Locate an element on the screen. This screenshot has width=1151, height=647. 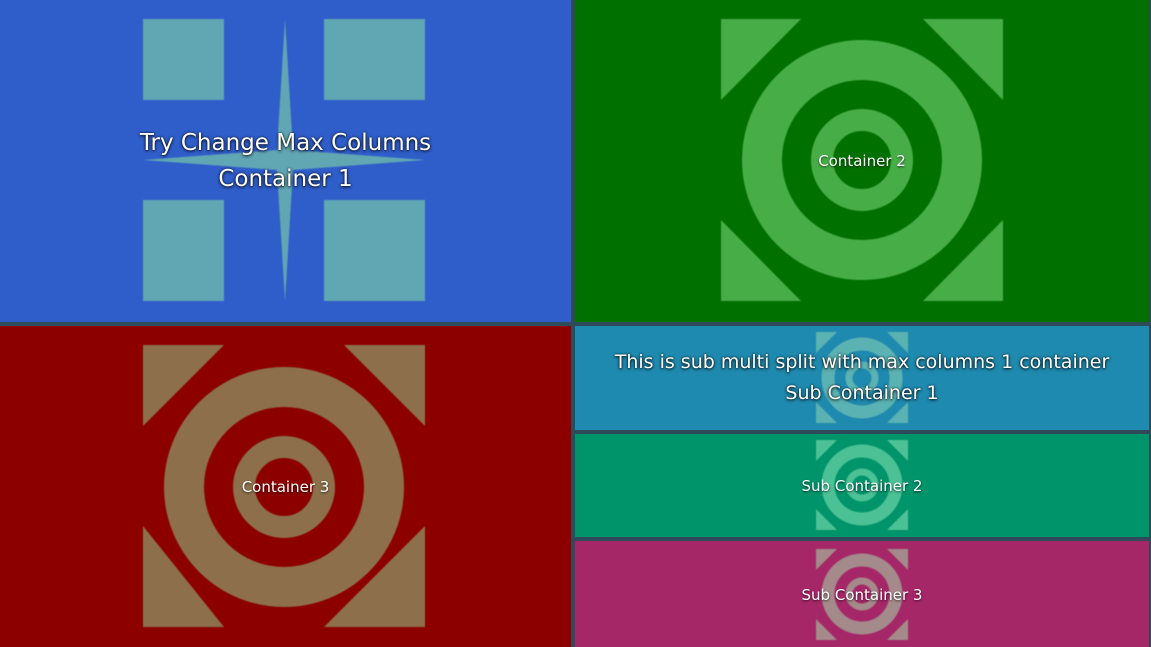
container-3-label: Container 3 is located at coordinates (285, 487).